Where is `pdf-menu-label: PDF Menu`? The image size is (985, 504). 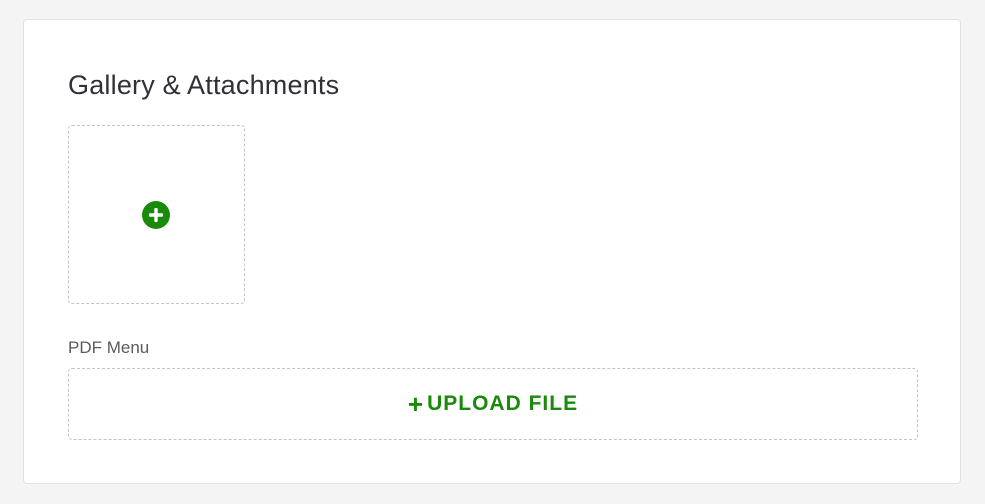
pdf-menu-label: PDF Menu is located at coordinates (109, 347).